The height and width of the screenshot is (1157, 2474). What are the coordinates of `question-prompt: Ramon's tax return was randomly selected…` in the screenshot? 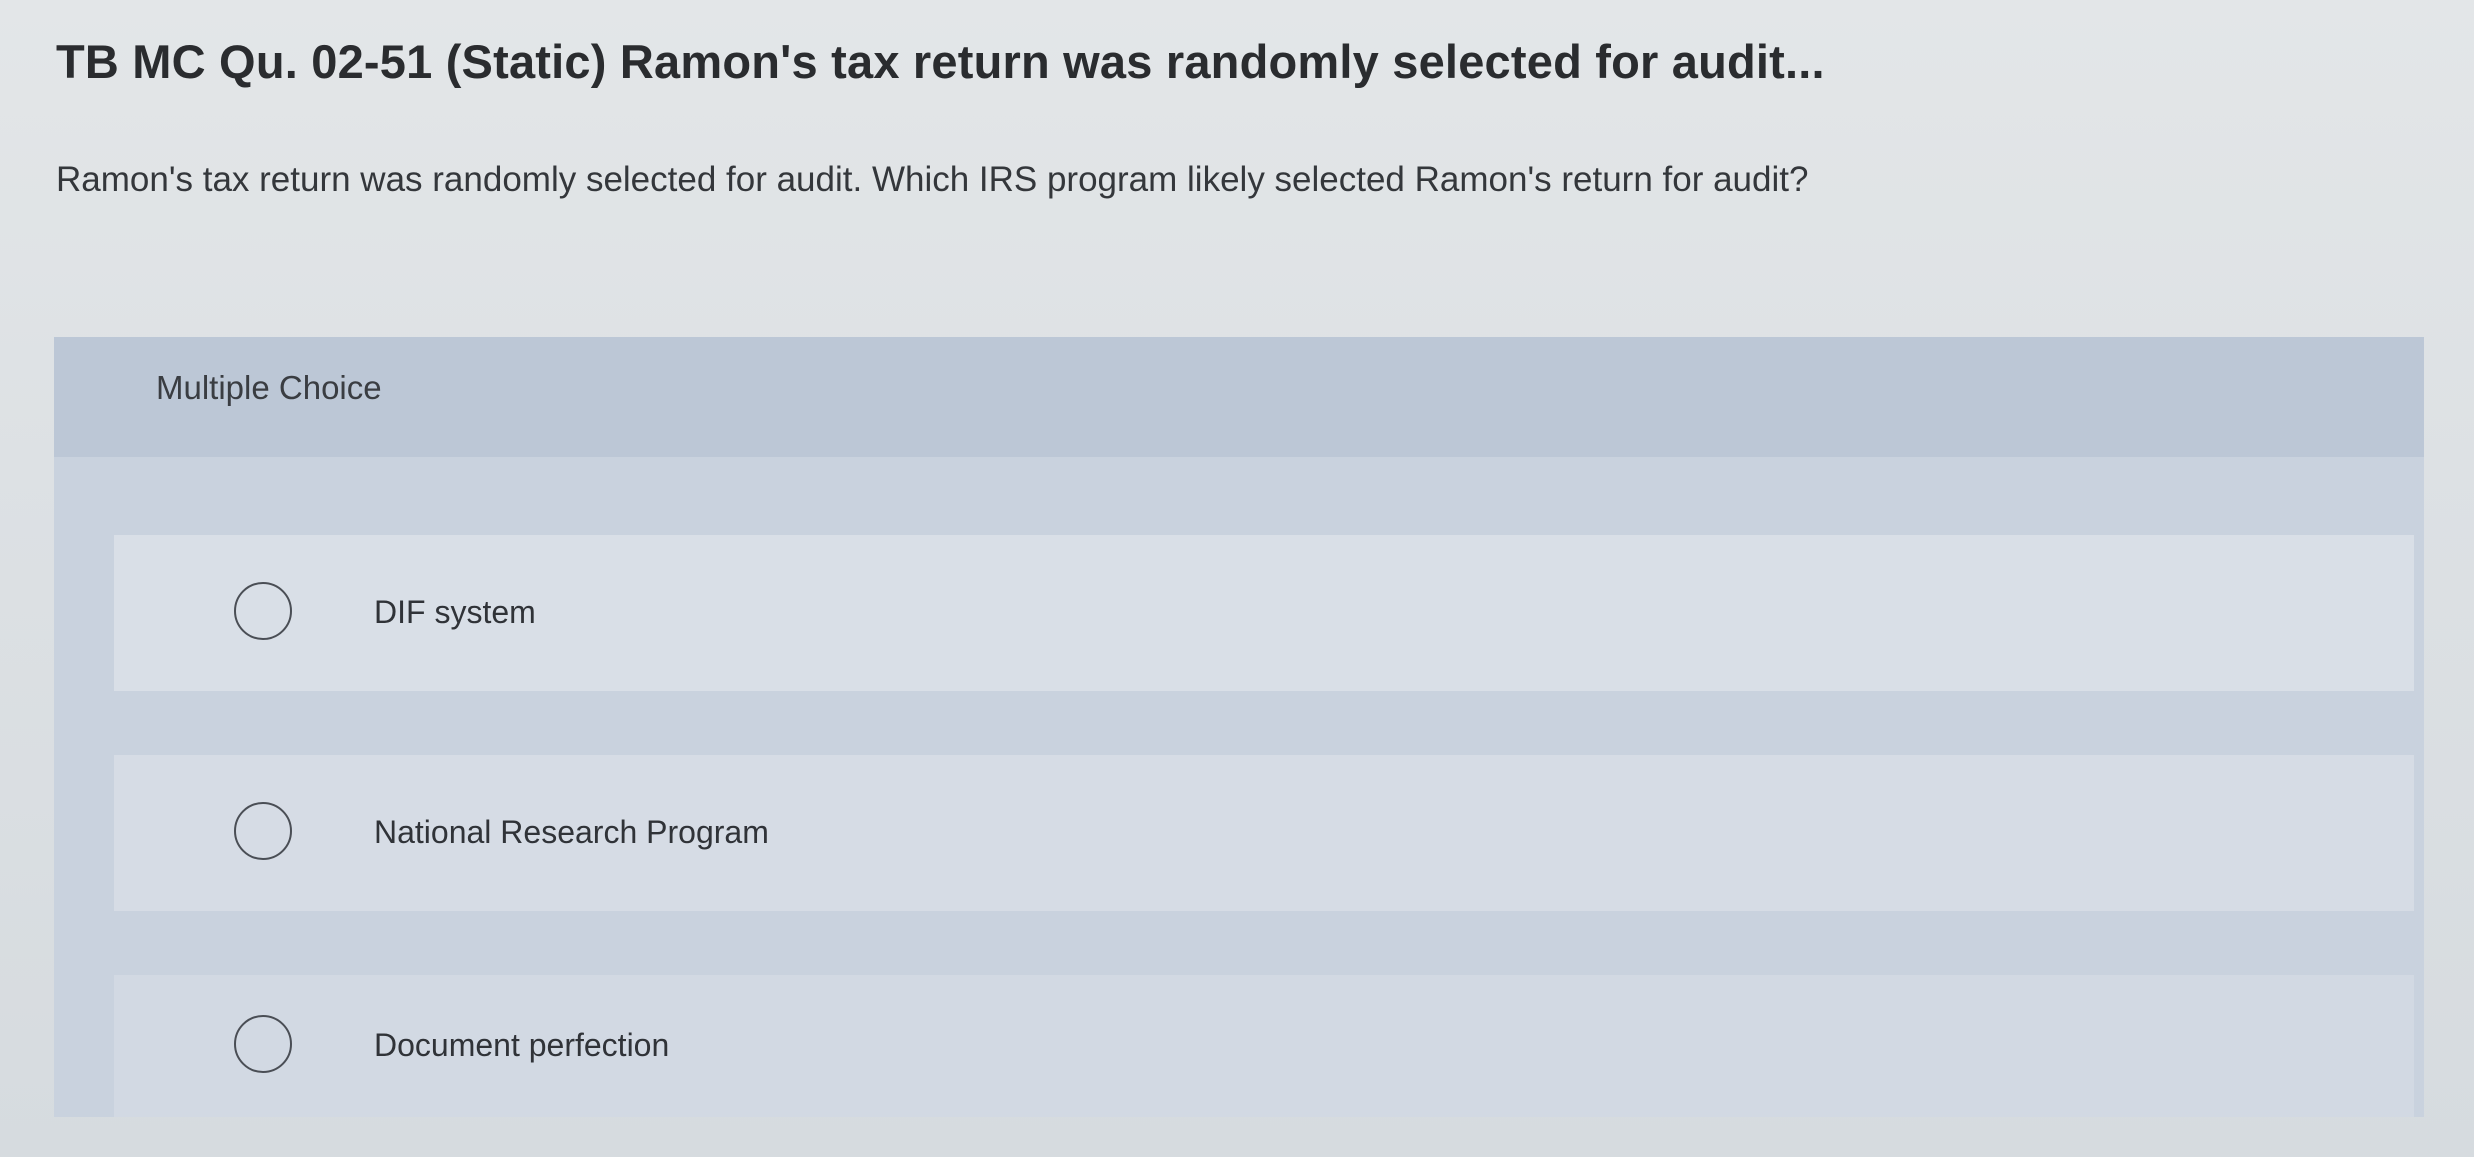 It's located at (932, 179).